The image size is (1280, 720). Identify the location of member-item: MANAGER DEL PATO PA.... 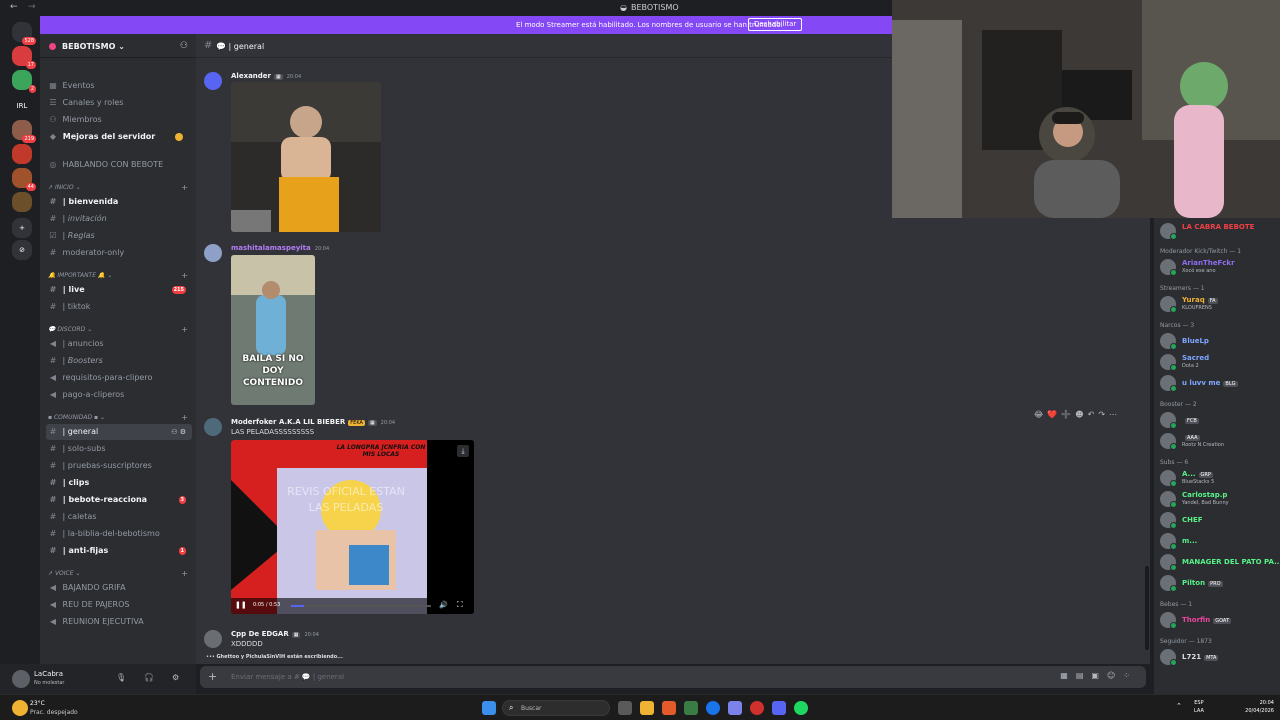
(1217, 562).